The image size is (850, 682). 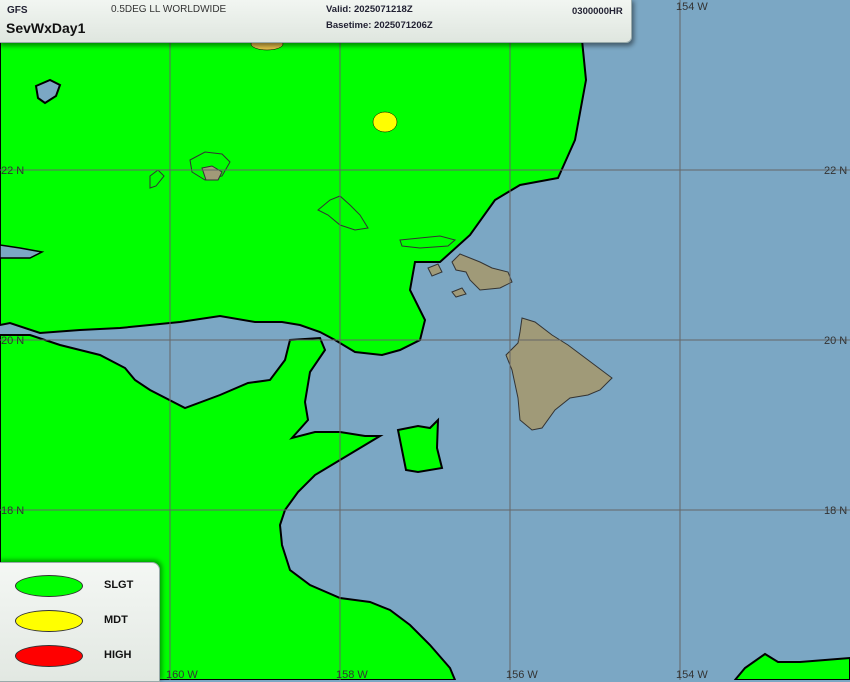 What do you see at coordinates (835, 341) in the screenshot?
I see `lat-label-20n-right: 20 N` at bounding box center [835, 341].